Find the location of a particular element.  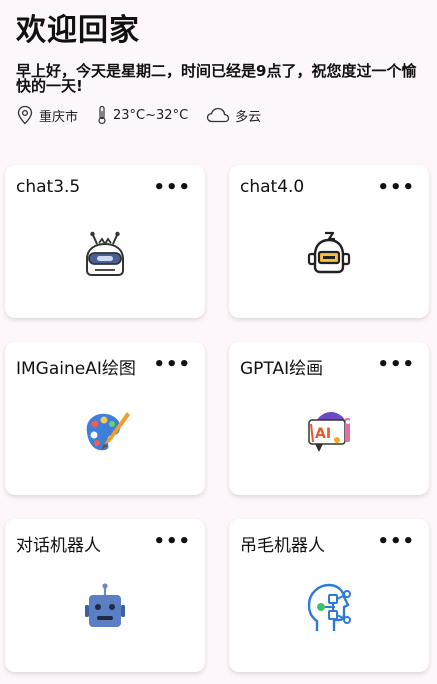

card-gptai: GPTAI绘画 ••• AI is located at coordinates (329, 418).